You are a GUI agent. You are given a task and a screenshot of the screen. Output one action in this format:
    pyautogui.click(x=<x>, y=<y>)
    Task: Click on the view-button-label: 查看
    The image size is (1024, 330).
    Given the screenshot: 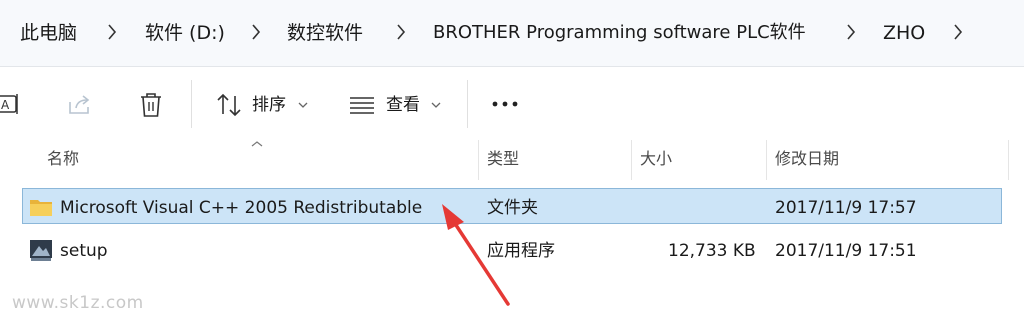 What is the action you would take?
    pyautogui.click(x=403, y=105)
    